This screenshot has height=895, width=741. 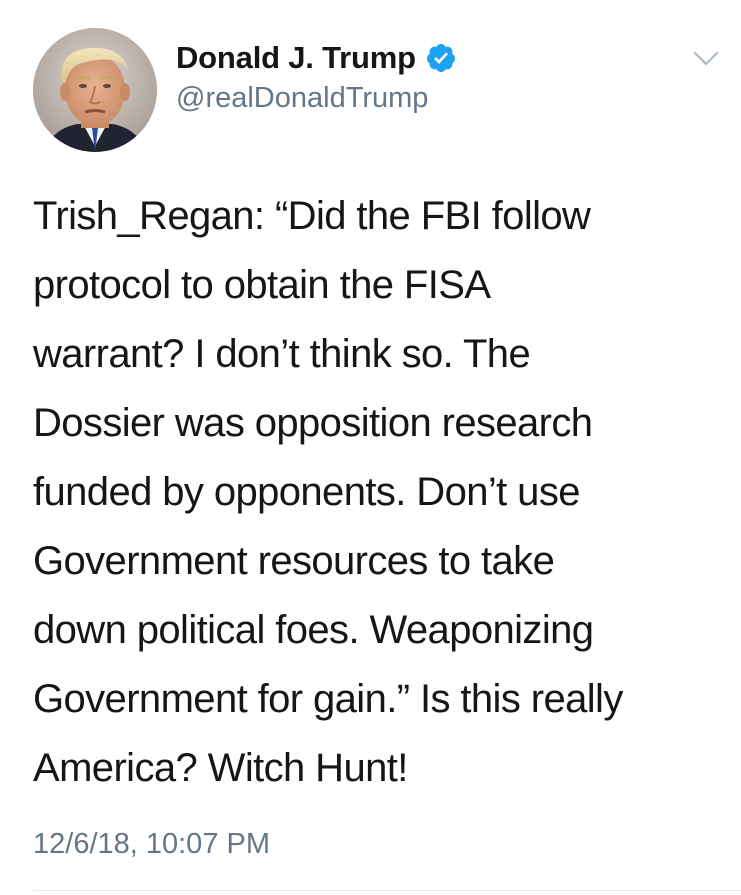 What do you see at coordinates (302, 98) in the screenshot?
I see `user-handle: @realDonaldTrump` at bounding box center [302, 98].